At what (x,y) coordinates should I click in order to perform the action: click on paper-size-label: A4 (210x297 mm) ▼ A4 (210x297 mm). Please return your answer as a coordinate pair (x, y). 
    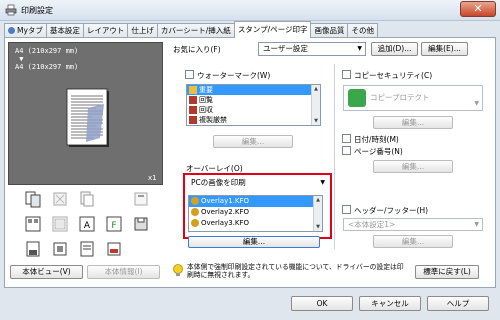
    Looking at the image, I should click on (47, 59).